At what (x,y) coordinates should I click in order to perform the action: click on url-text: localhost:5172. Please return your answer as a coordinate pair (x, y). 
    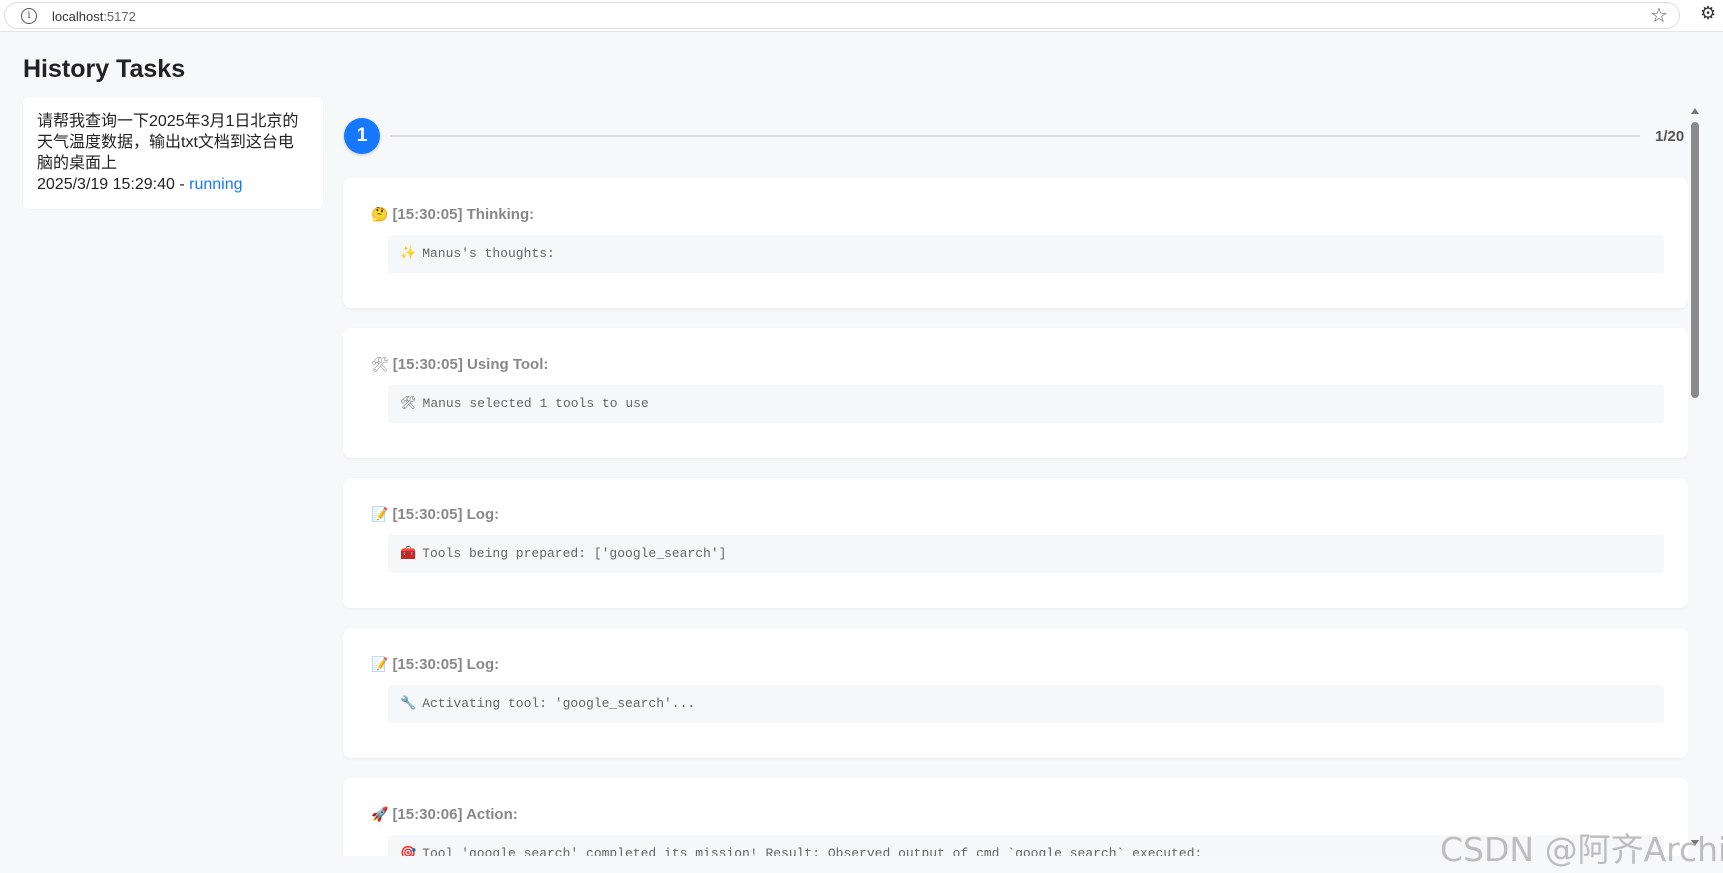
    Looking at the image, I should click on (94, 16).